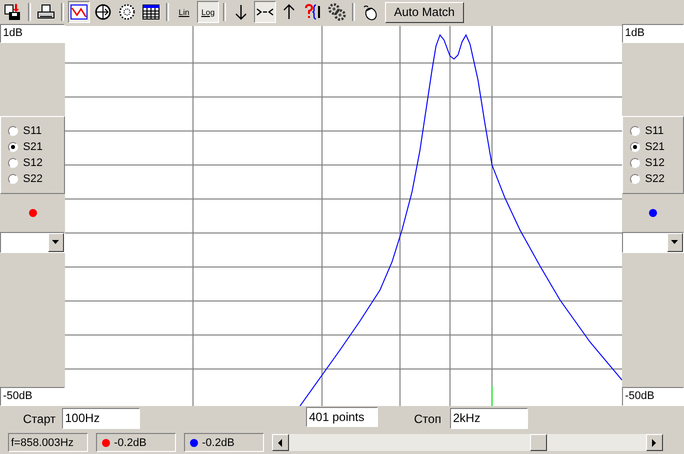  Describe the element at coordinates (467, 442) in the screenshot. I see `scrollbar` at that location.